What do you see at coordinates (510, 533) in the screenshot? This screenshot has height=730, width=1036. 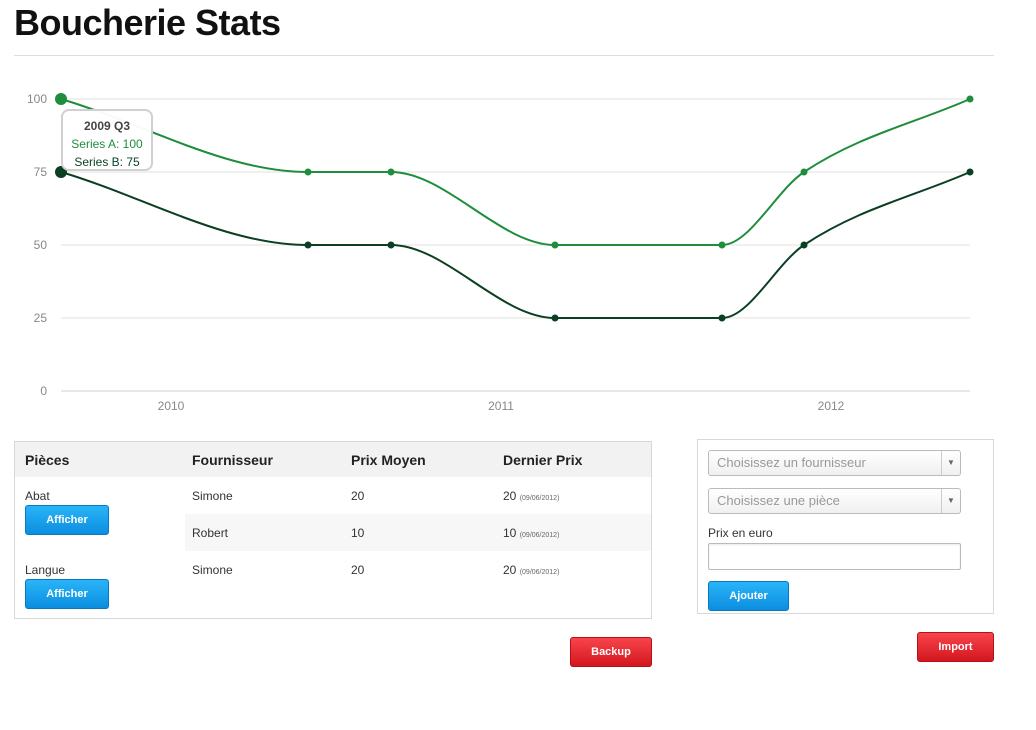 I see `dernier-prix-value: 10` at bounding box center [510, 533].